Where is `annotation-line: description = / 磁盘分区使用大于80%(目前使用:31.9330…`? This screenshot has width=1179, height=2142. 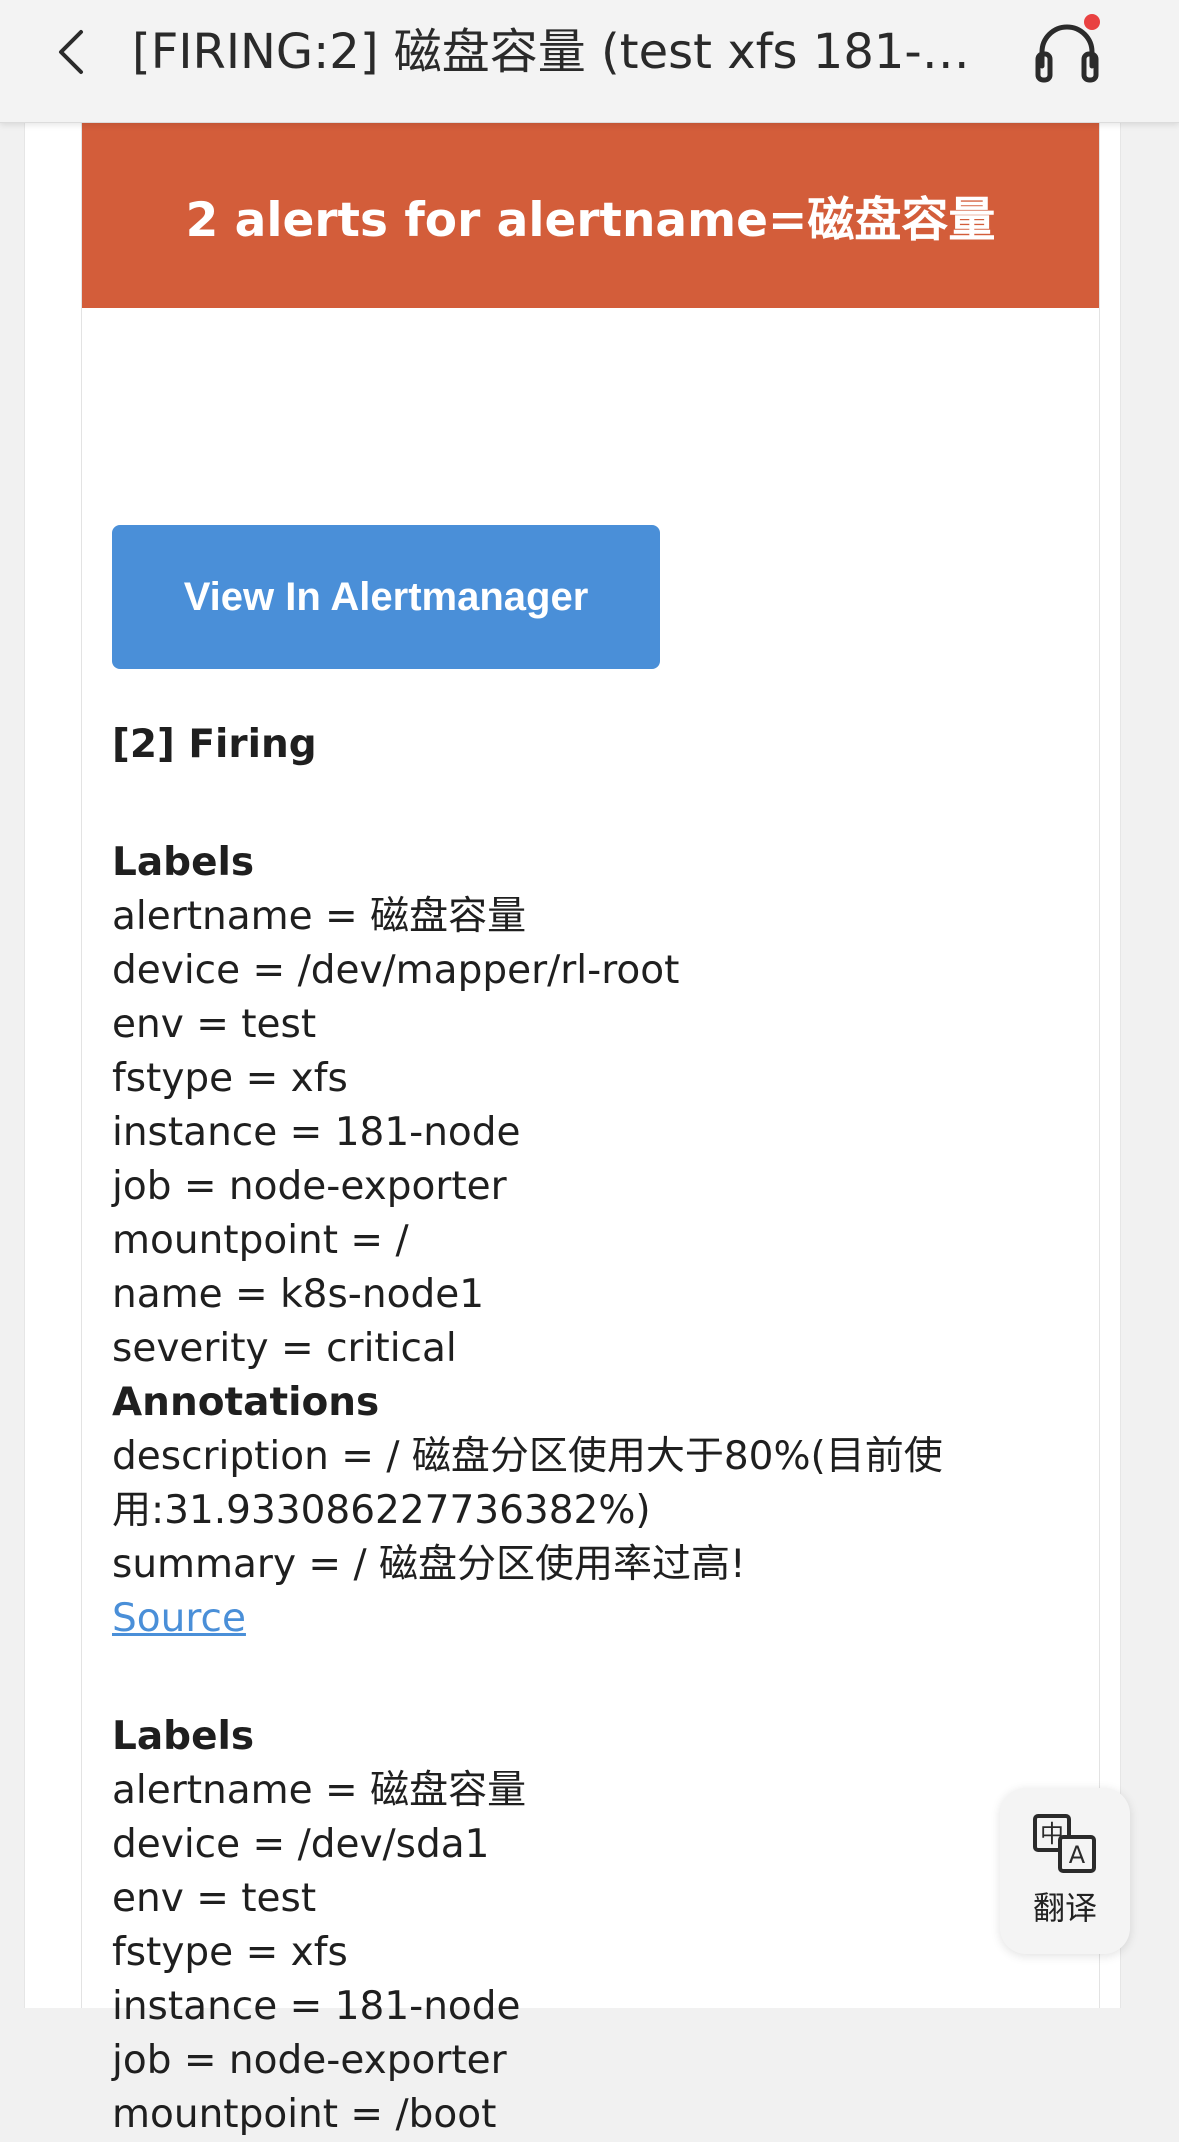 annotation-line: description = / 磁盘分区使用大于80%(目前使用:31.9330… is located at coordinates (527, 1483).